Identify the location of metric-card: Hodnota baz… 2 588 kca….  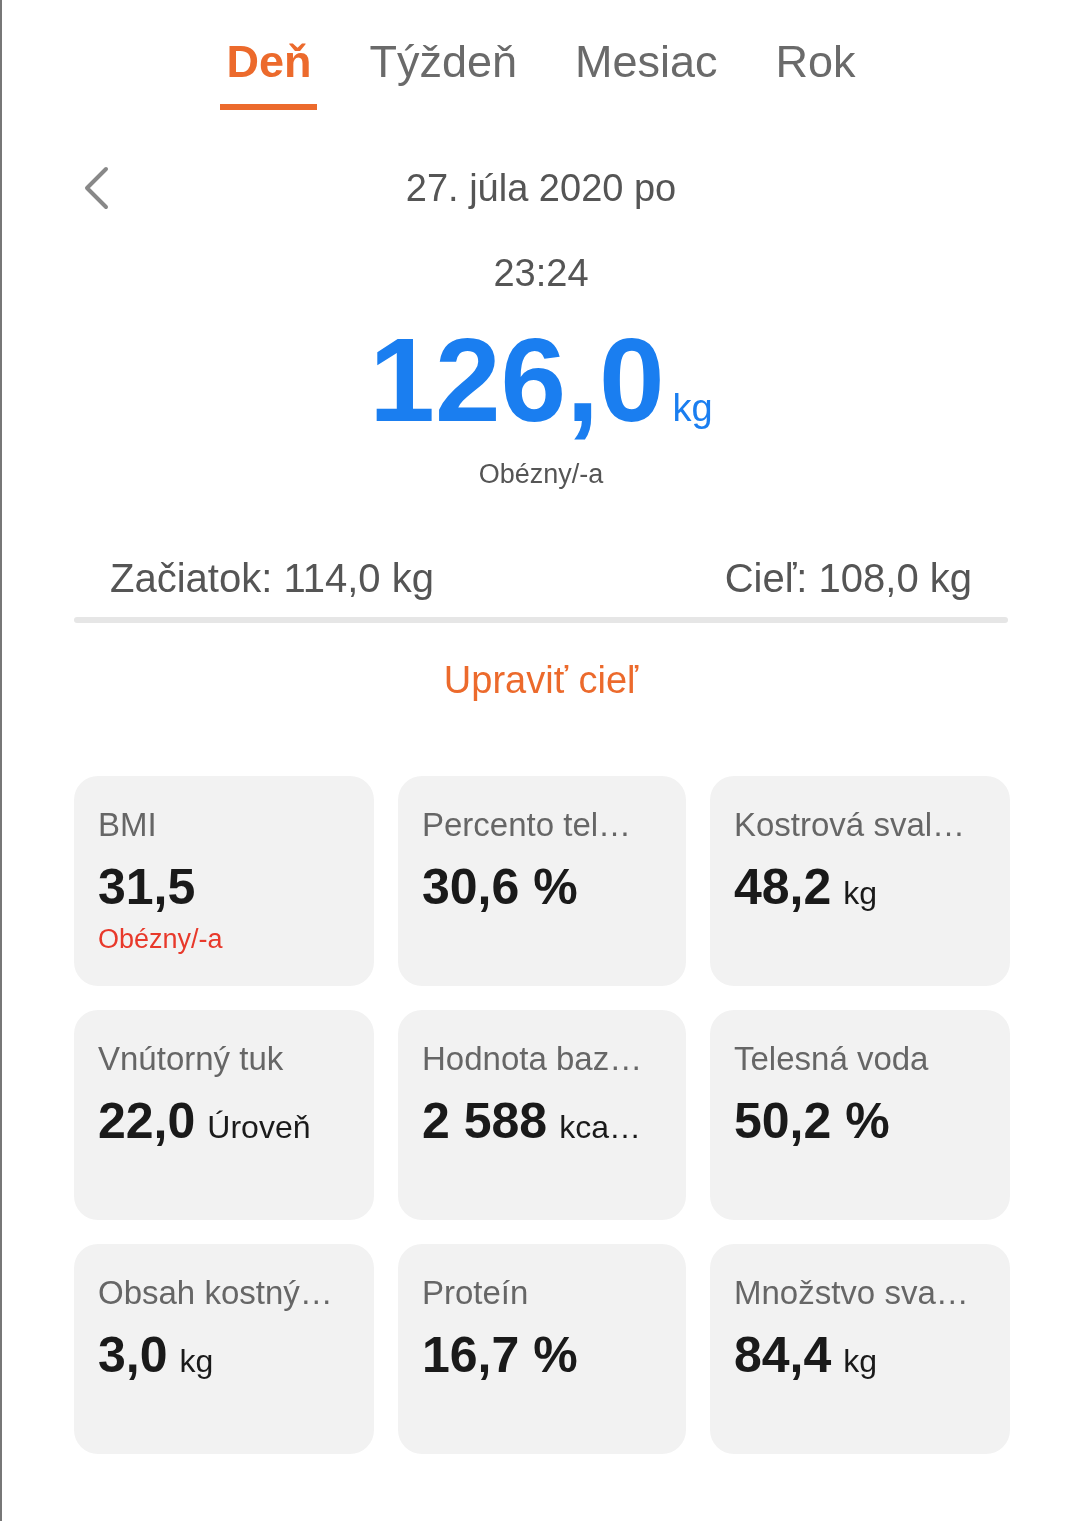
(542, 1115).